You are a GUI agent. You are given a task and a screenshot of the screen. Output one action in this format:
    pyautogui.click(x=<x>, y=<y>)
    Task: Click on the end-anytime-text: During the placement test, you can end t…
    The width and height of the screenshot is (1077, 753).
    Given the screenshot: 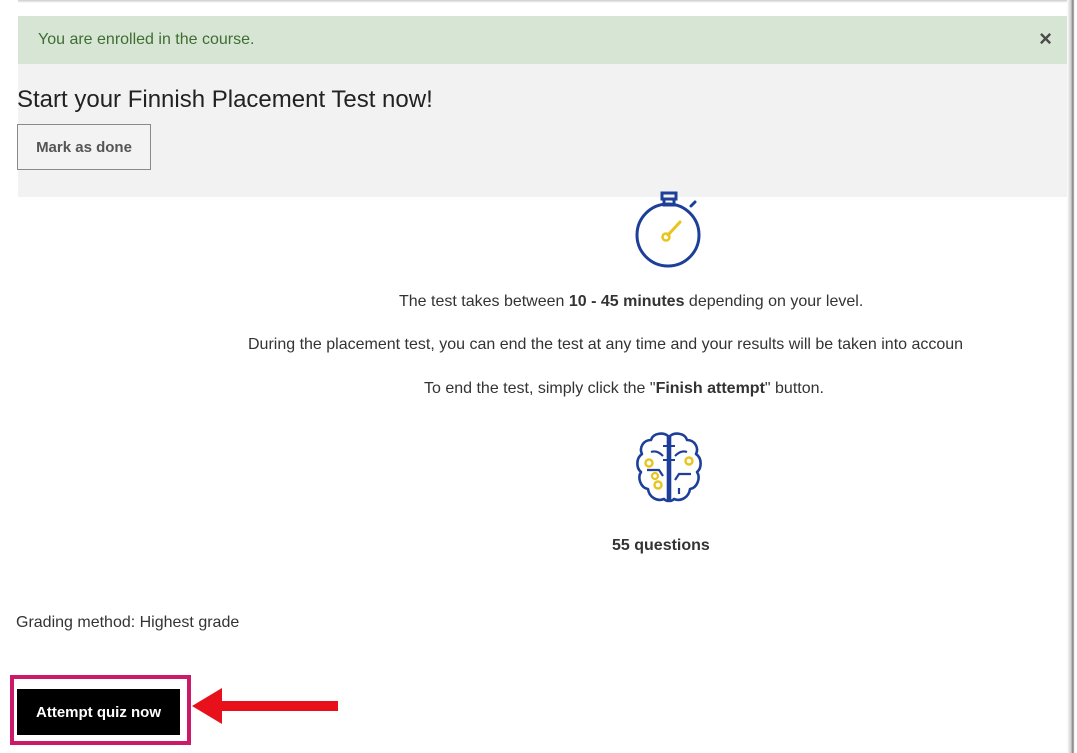 What is the action you would take?
    pyautogui.click(x=606, y=344)
    